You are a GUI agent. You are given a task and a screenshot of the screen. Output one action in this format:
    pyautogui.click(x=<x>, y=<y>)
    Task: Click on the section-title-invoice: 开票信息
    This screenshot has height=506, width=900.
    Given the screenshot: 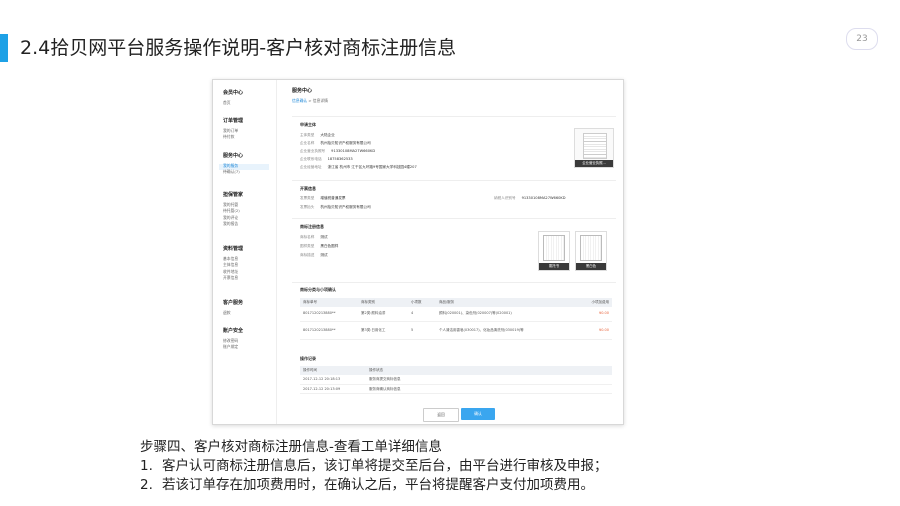 What is the action you would take?
    pyautogui.click(x=308, y=188)
    